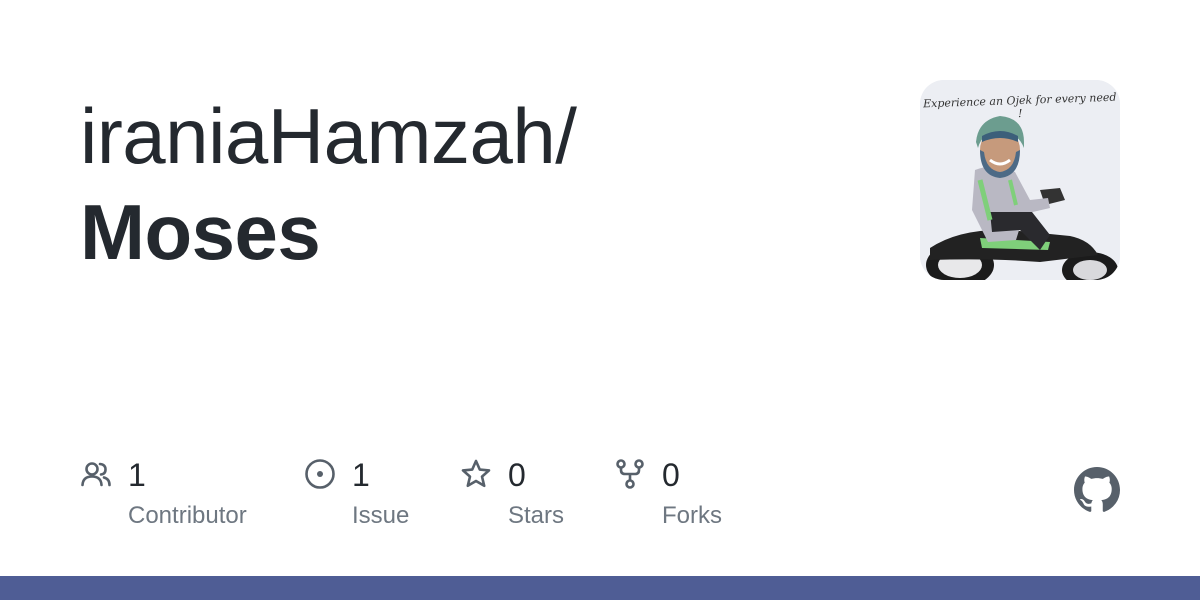 Image resolution: width=1200 pixels, height=600 pixels. Describe the element at coordinates (476, 473) in the screenshot. I see `star-icon` at that location.